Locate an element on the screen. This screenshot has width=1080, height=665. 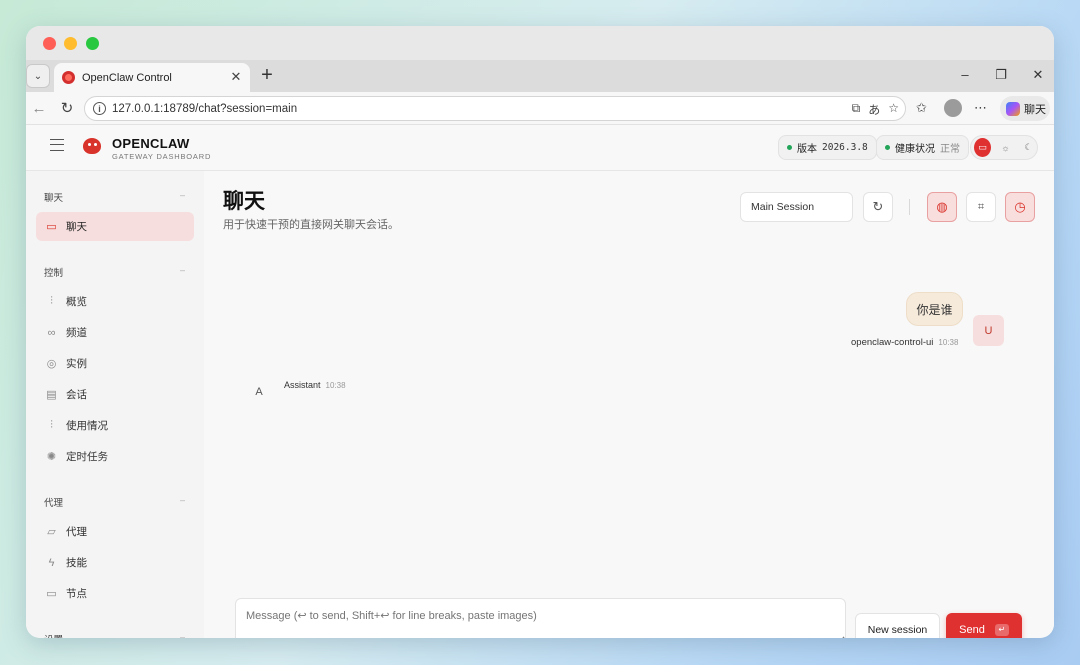
copilot-label: 聊天 is located at coordinates (1035, 109).